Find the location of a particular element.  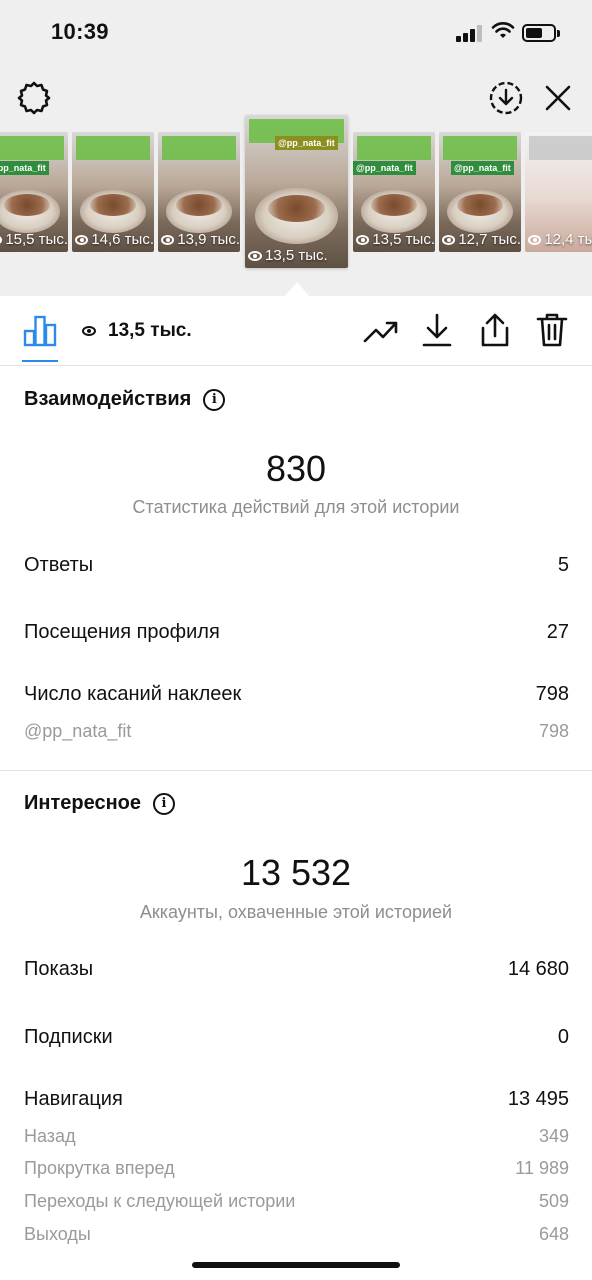

story-thumbnail: 13,9 тыс. is located at coordinates (199, 192).